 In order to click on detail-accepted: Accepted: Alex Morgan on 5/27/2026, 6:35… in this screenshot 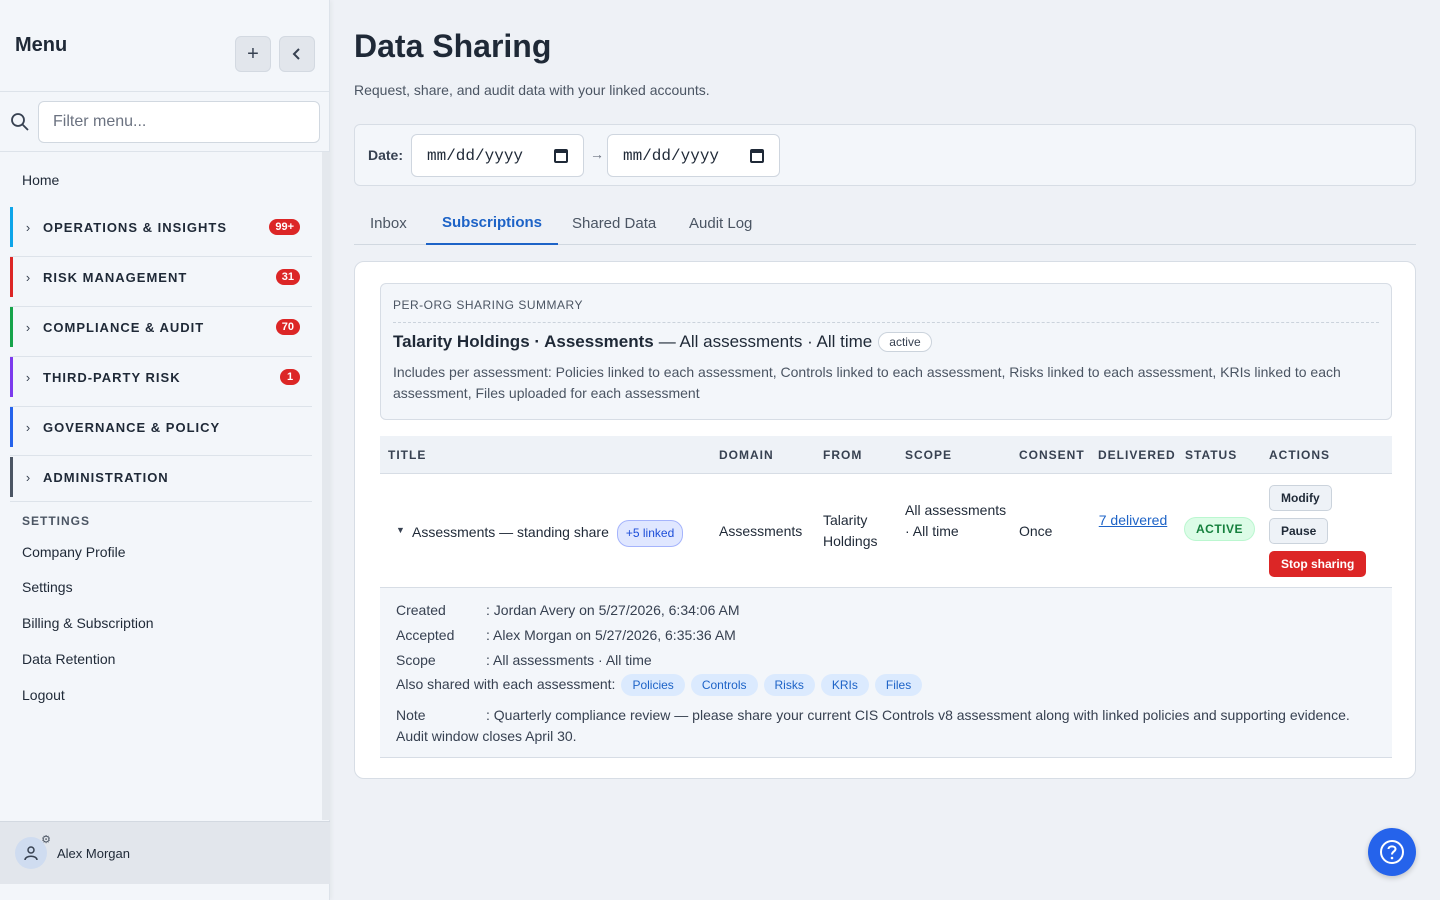, I will do `click(566, 635)`.